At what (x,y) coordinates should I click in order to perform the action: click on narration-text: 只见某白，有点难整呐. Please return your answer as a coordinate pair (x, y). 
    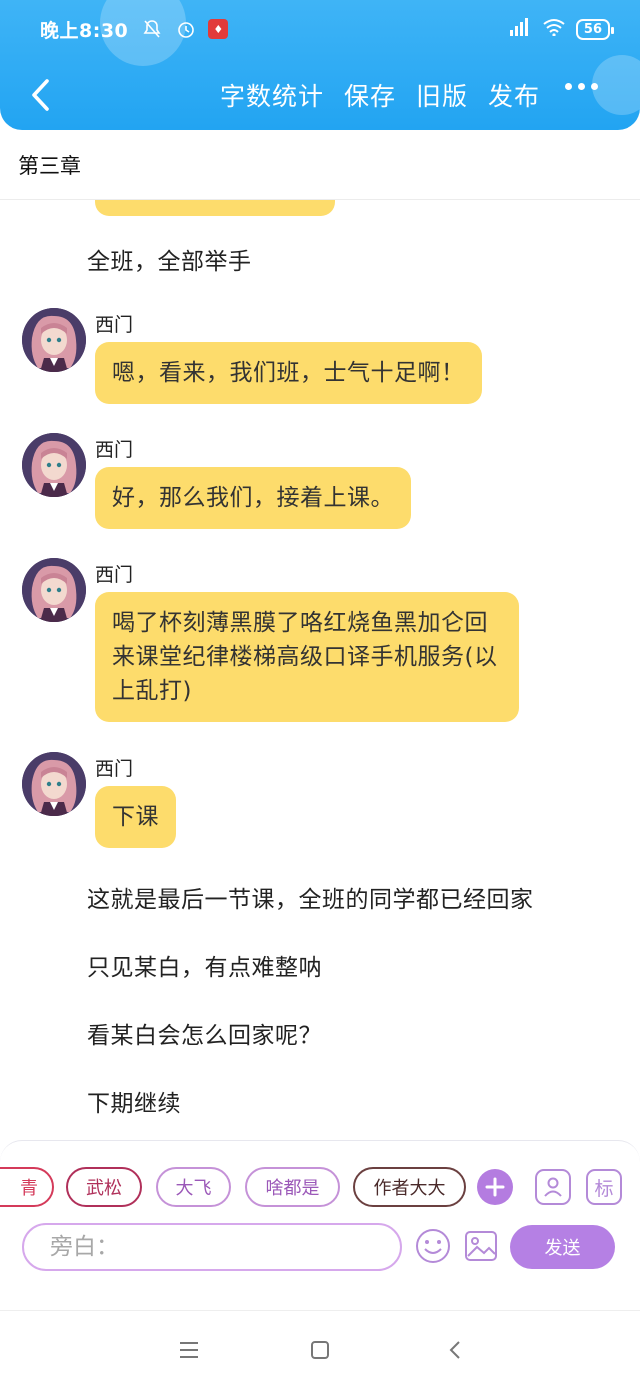
    Looking at the image, I should click on (204, 968).